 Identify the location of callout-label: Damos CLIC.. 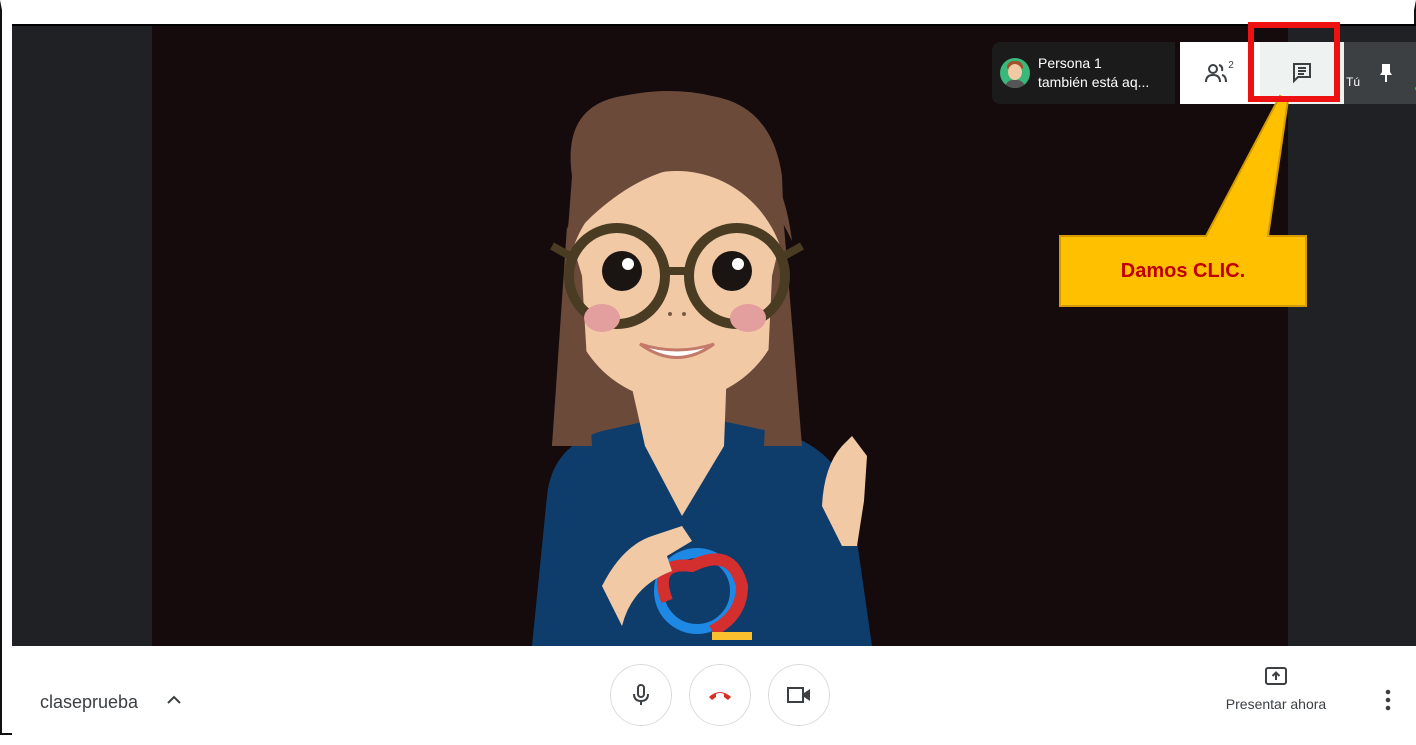
(1183, 270).